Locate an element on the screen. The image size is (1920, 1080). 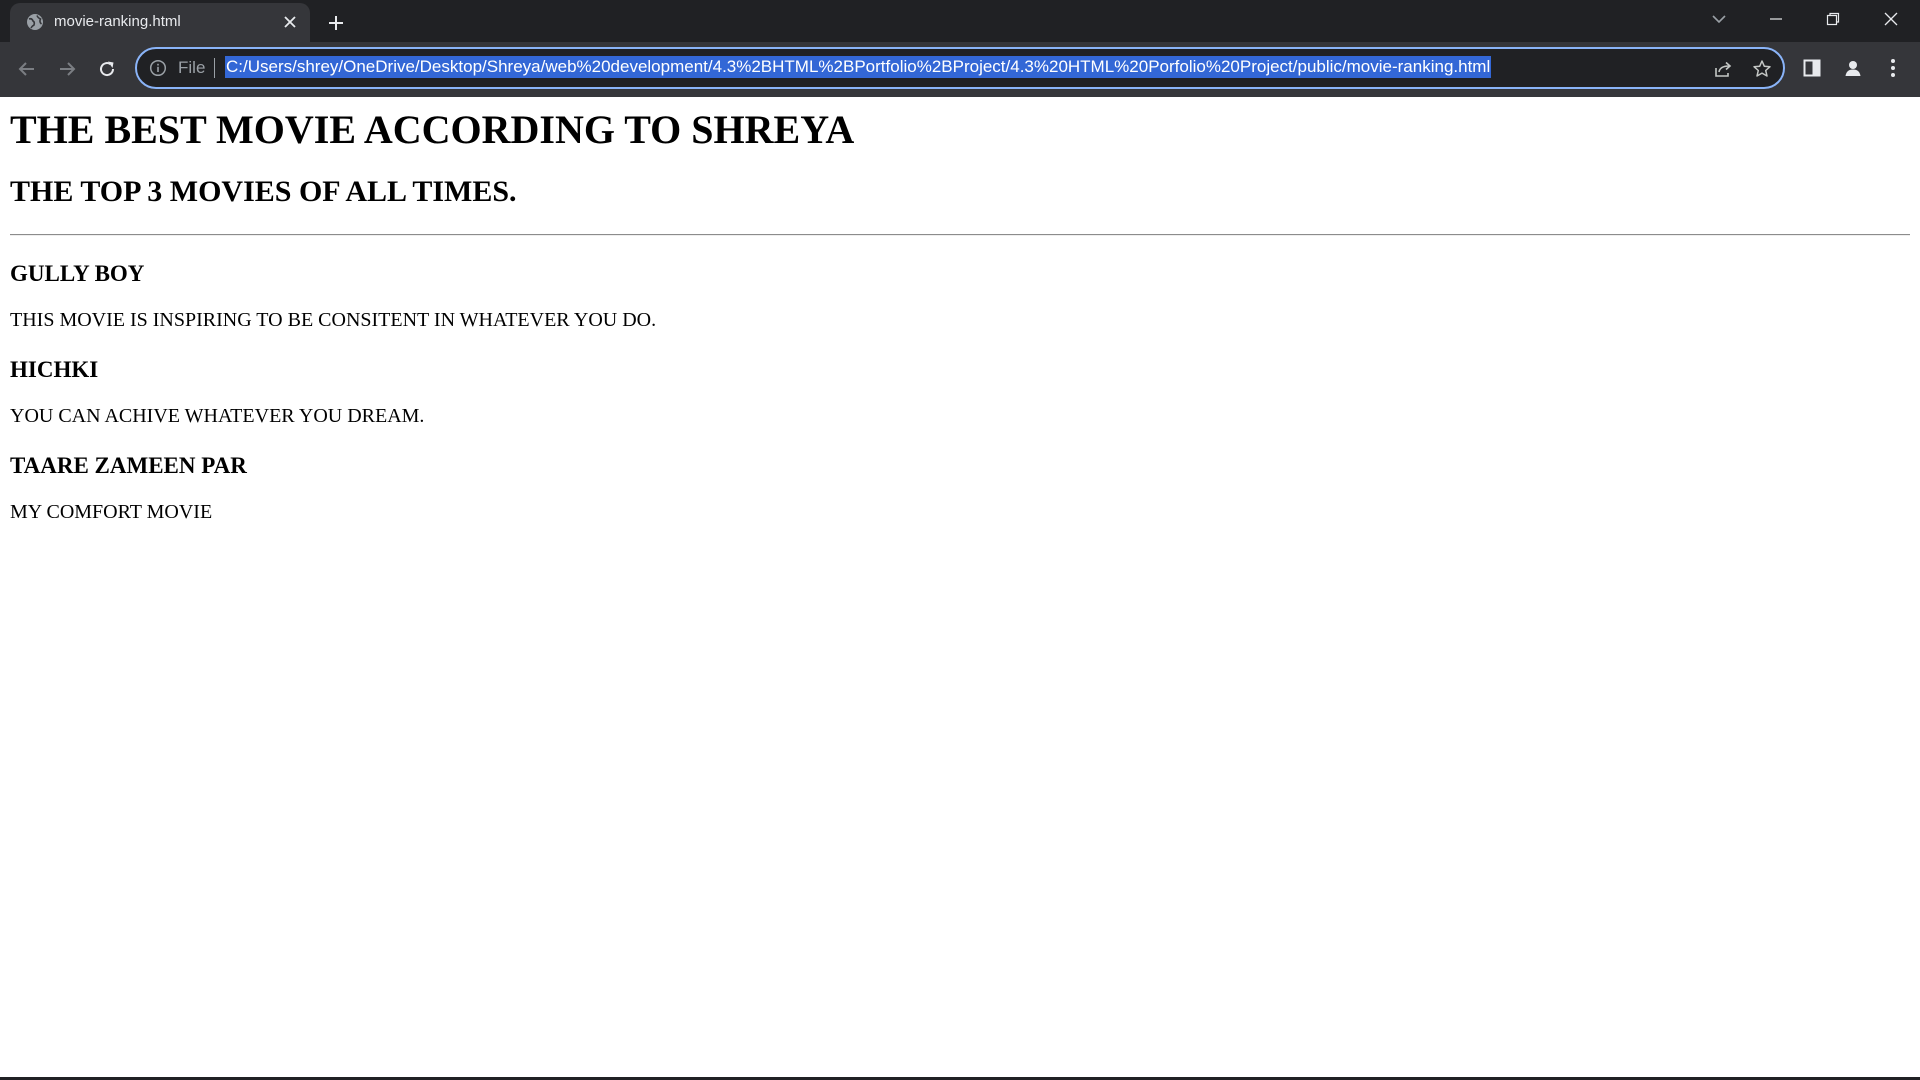
tab-title: movie-ranking.html is located at coordinates (117, 21).